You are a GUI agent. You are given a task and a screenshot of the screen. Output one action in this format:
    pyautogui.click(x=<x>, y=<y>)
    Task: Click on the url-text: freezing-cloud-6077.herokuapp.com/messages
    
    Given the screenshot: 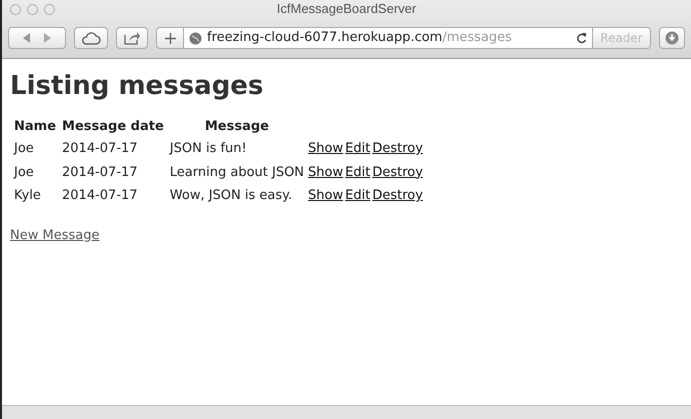 What is the action you would take?
    pyautogui.click(x=359, y=38)
    